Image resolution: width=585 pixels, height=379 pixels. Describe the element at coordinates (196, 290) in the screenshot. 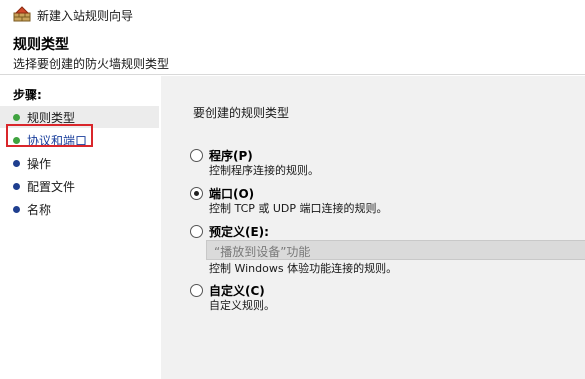

I see `radio-custom` at that location.